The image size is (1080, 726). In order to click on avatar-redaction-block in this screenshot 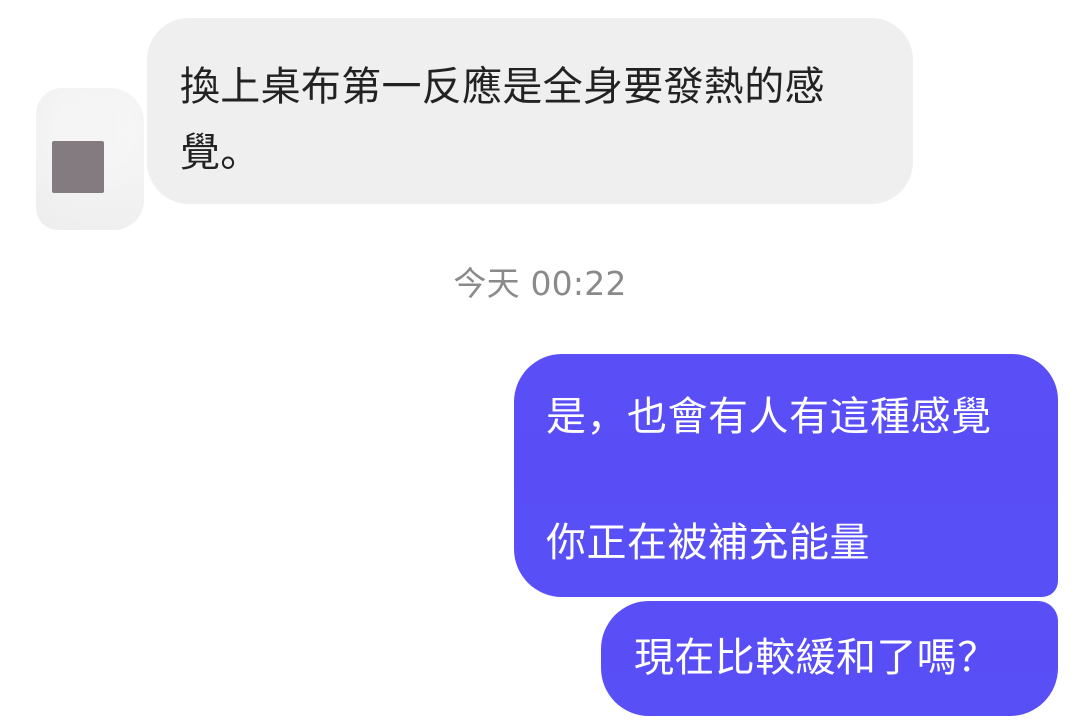, I will do `click(78, 167)`.